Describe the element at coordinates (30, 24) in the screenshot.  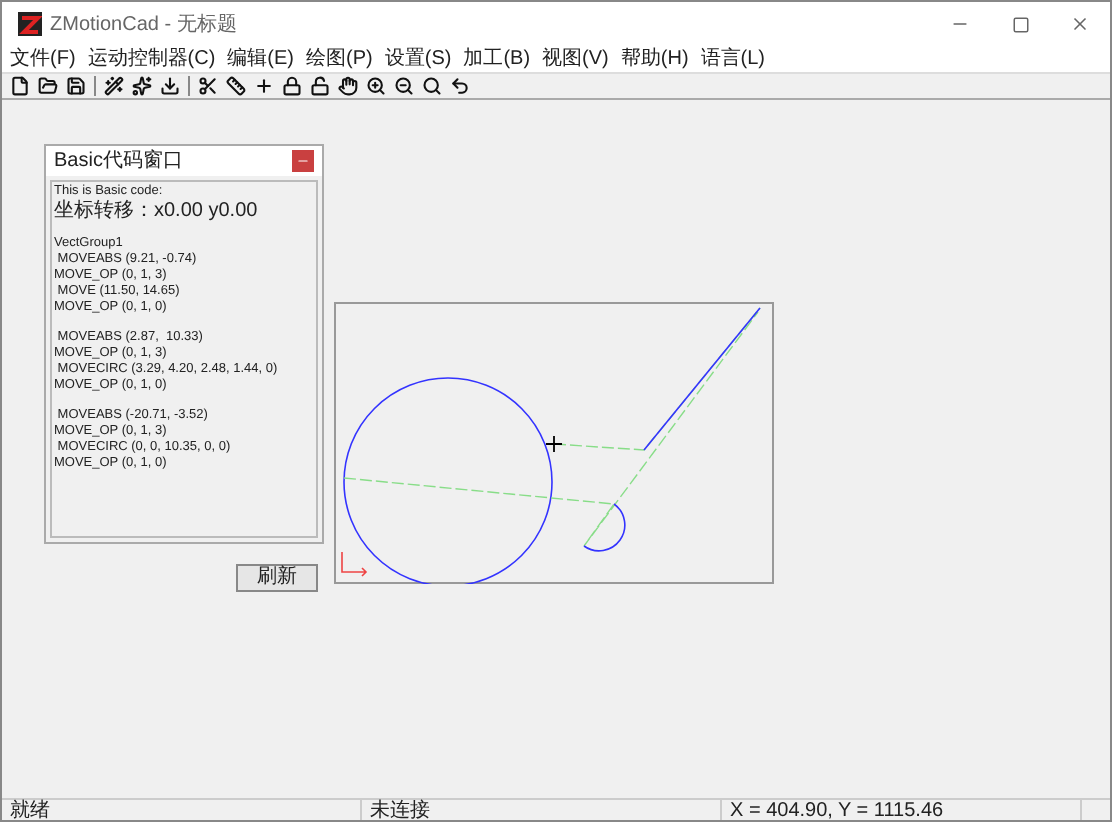
I see `app-logo-icon` at that location.